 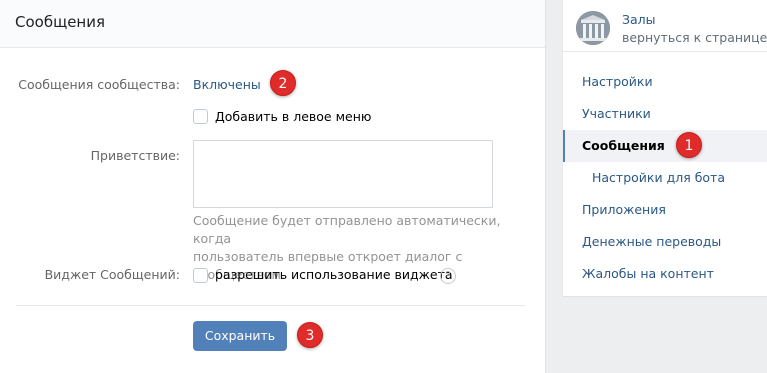 What do you see at coordinates (665, 26) in the screenshot?
I see `sidebar-header: Залы вернуться к странице` at bounding box center [665, 26].